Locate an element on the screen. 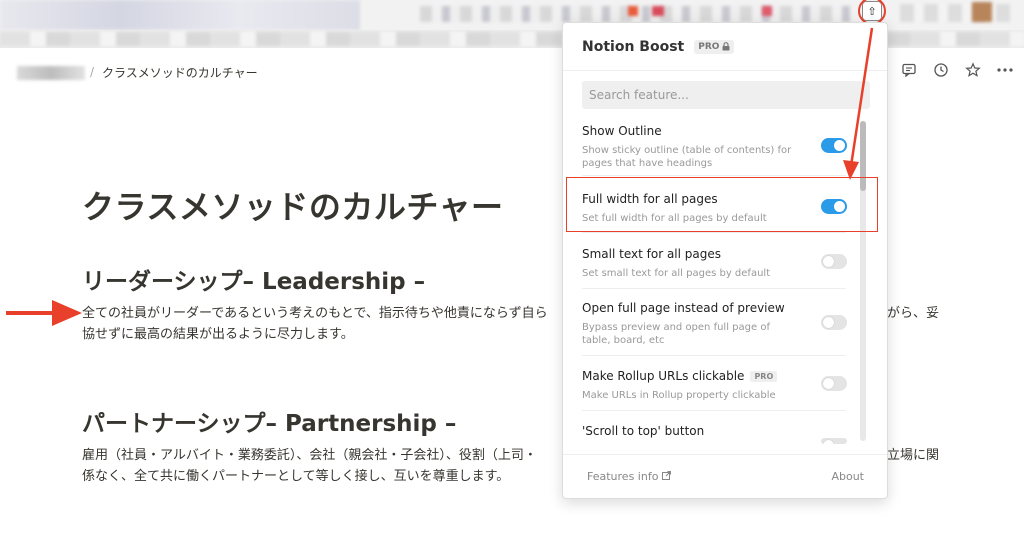 This screenshot has width=1024, height=533. toggle-small-text is located at coordinates (834, 261).